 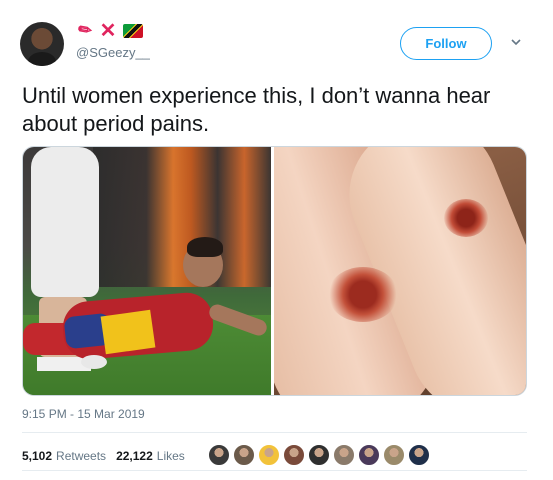 What do you see at coordinates (128, 332) in the screenshot?
I see `player-jersey-stripe` at bounding box center [128, 332].